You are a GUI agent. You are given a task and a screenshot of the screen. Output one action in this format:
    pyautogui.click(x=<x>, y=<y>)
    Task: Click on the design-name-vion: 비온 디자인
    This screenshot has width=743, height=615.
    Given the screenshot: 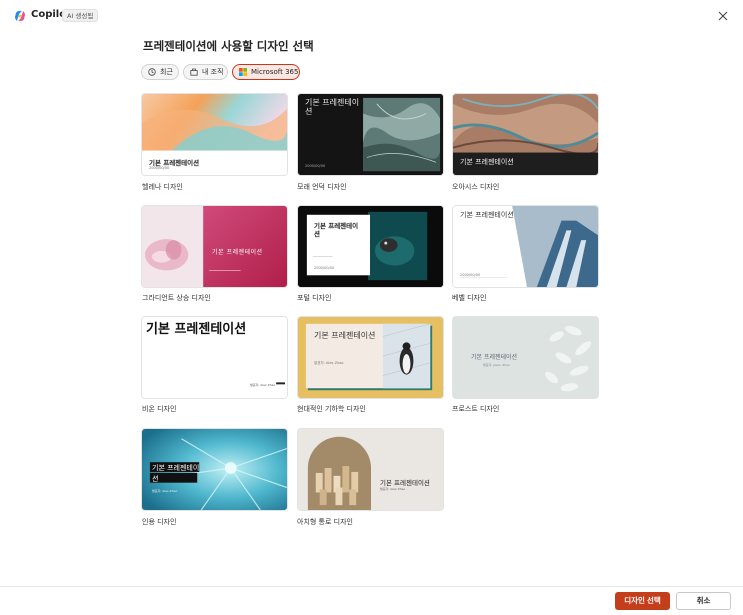 What is the action you would take?
    pyautogui.click(x=159, y=409)
    